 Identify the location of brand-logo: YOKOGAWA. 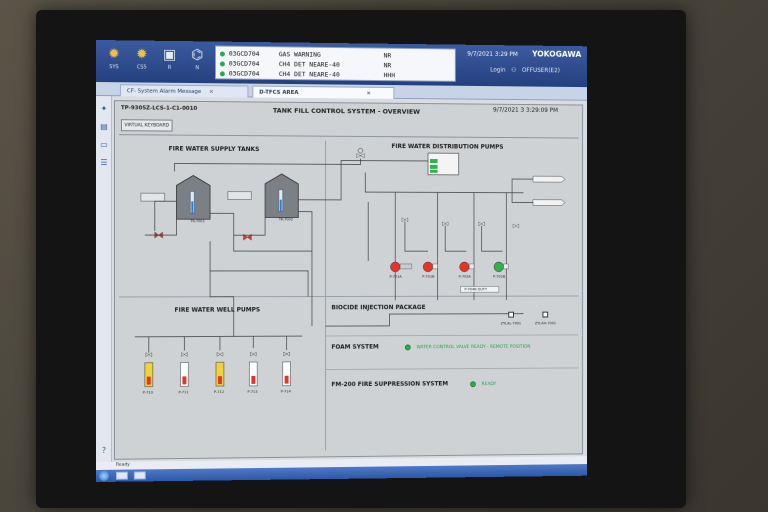
(557, 54).